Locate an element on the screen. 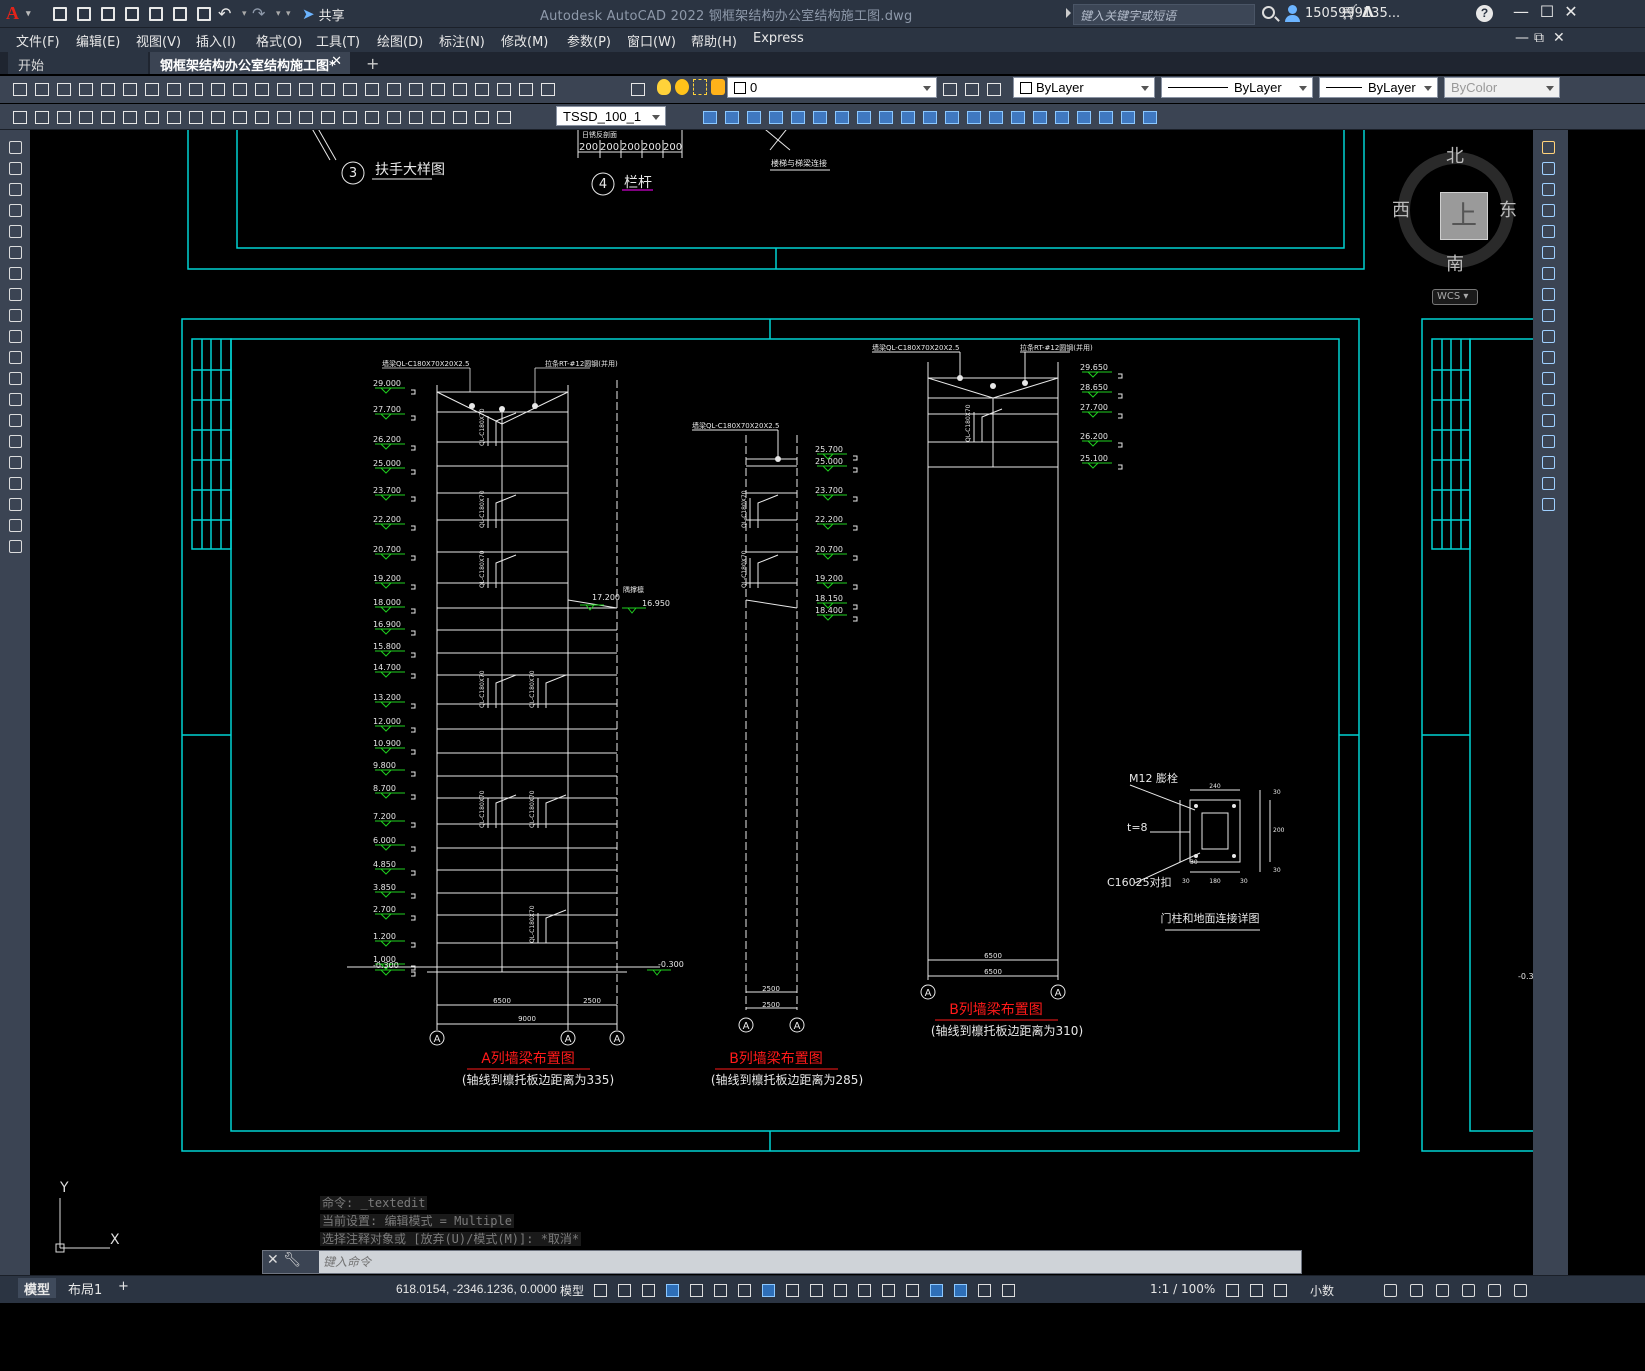  viewcube-east: 东 is located at coordinates (1508, 209).